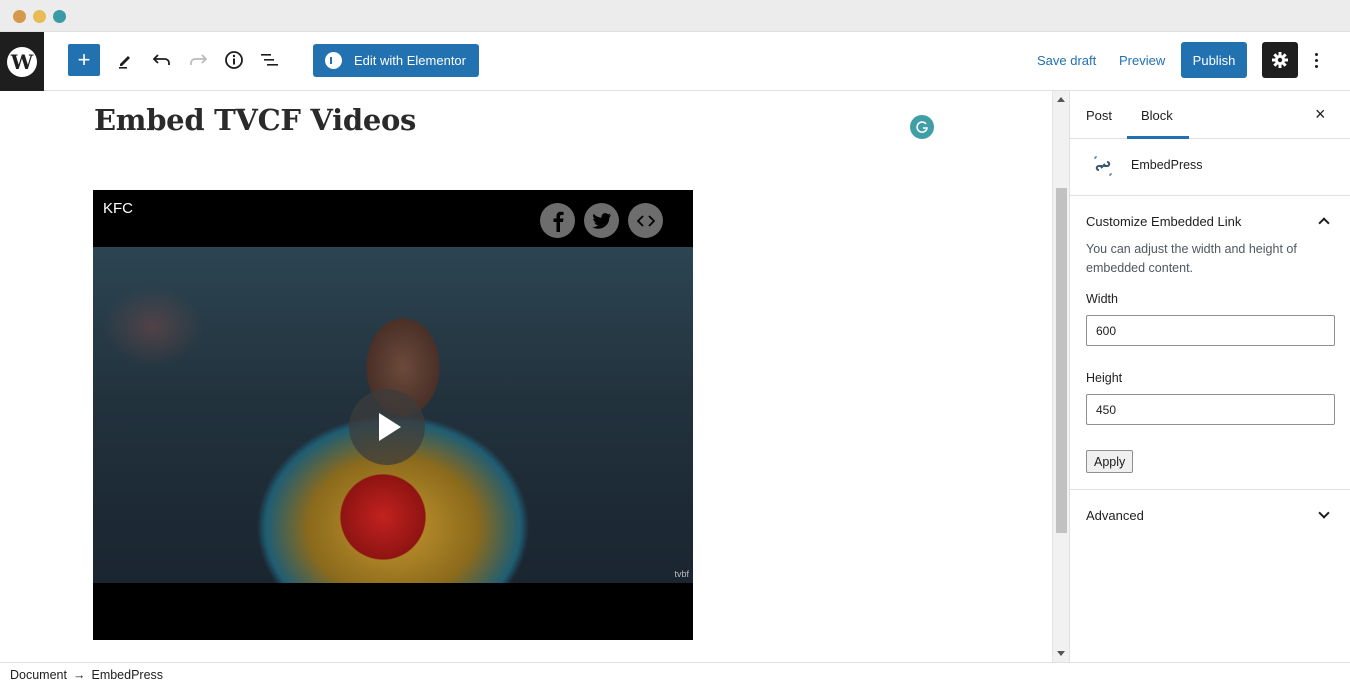 The width and height of the screenshot is (1350, 686). Describe the element at coordinates (1167, 165) in the screenshot. I see `block-name: EmbedPress` at that location.